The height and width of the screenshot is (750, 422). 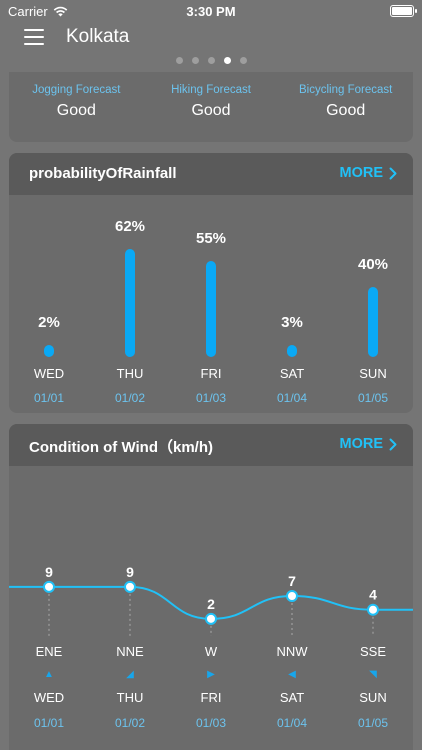 What do you see at coordinates (211, 174) in the screenshot?
I see `rainfall-header: probabilityOfRainfall MORE` at bounding box center [211, 174].